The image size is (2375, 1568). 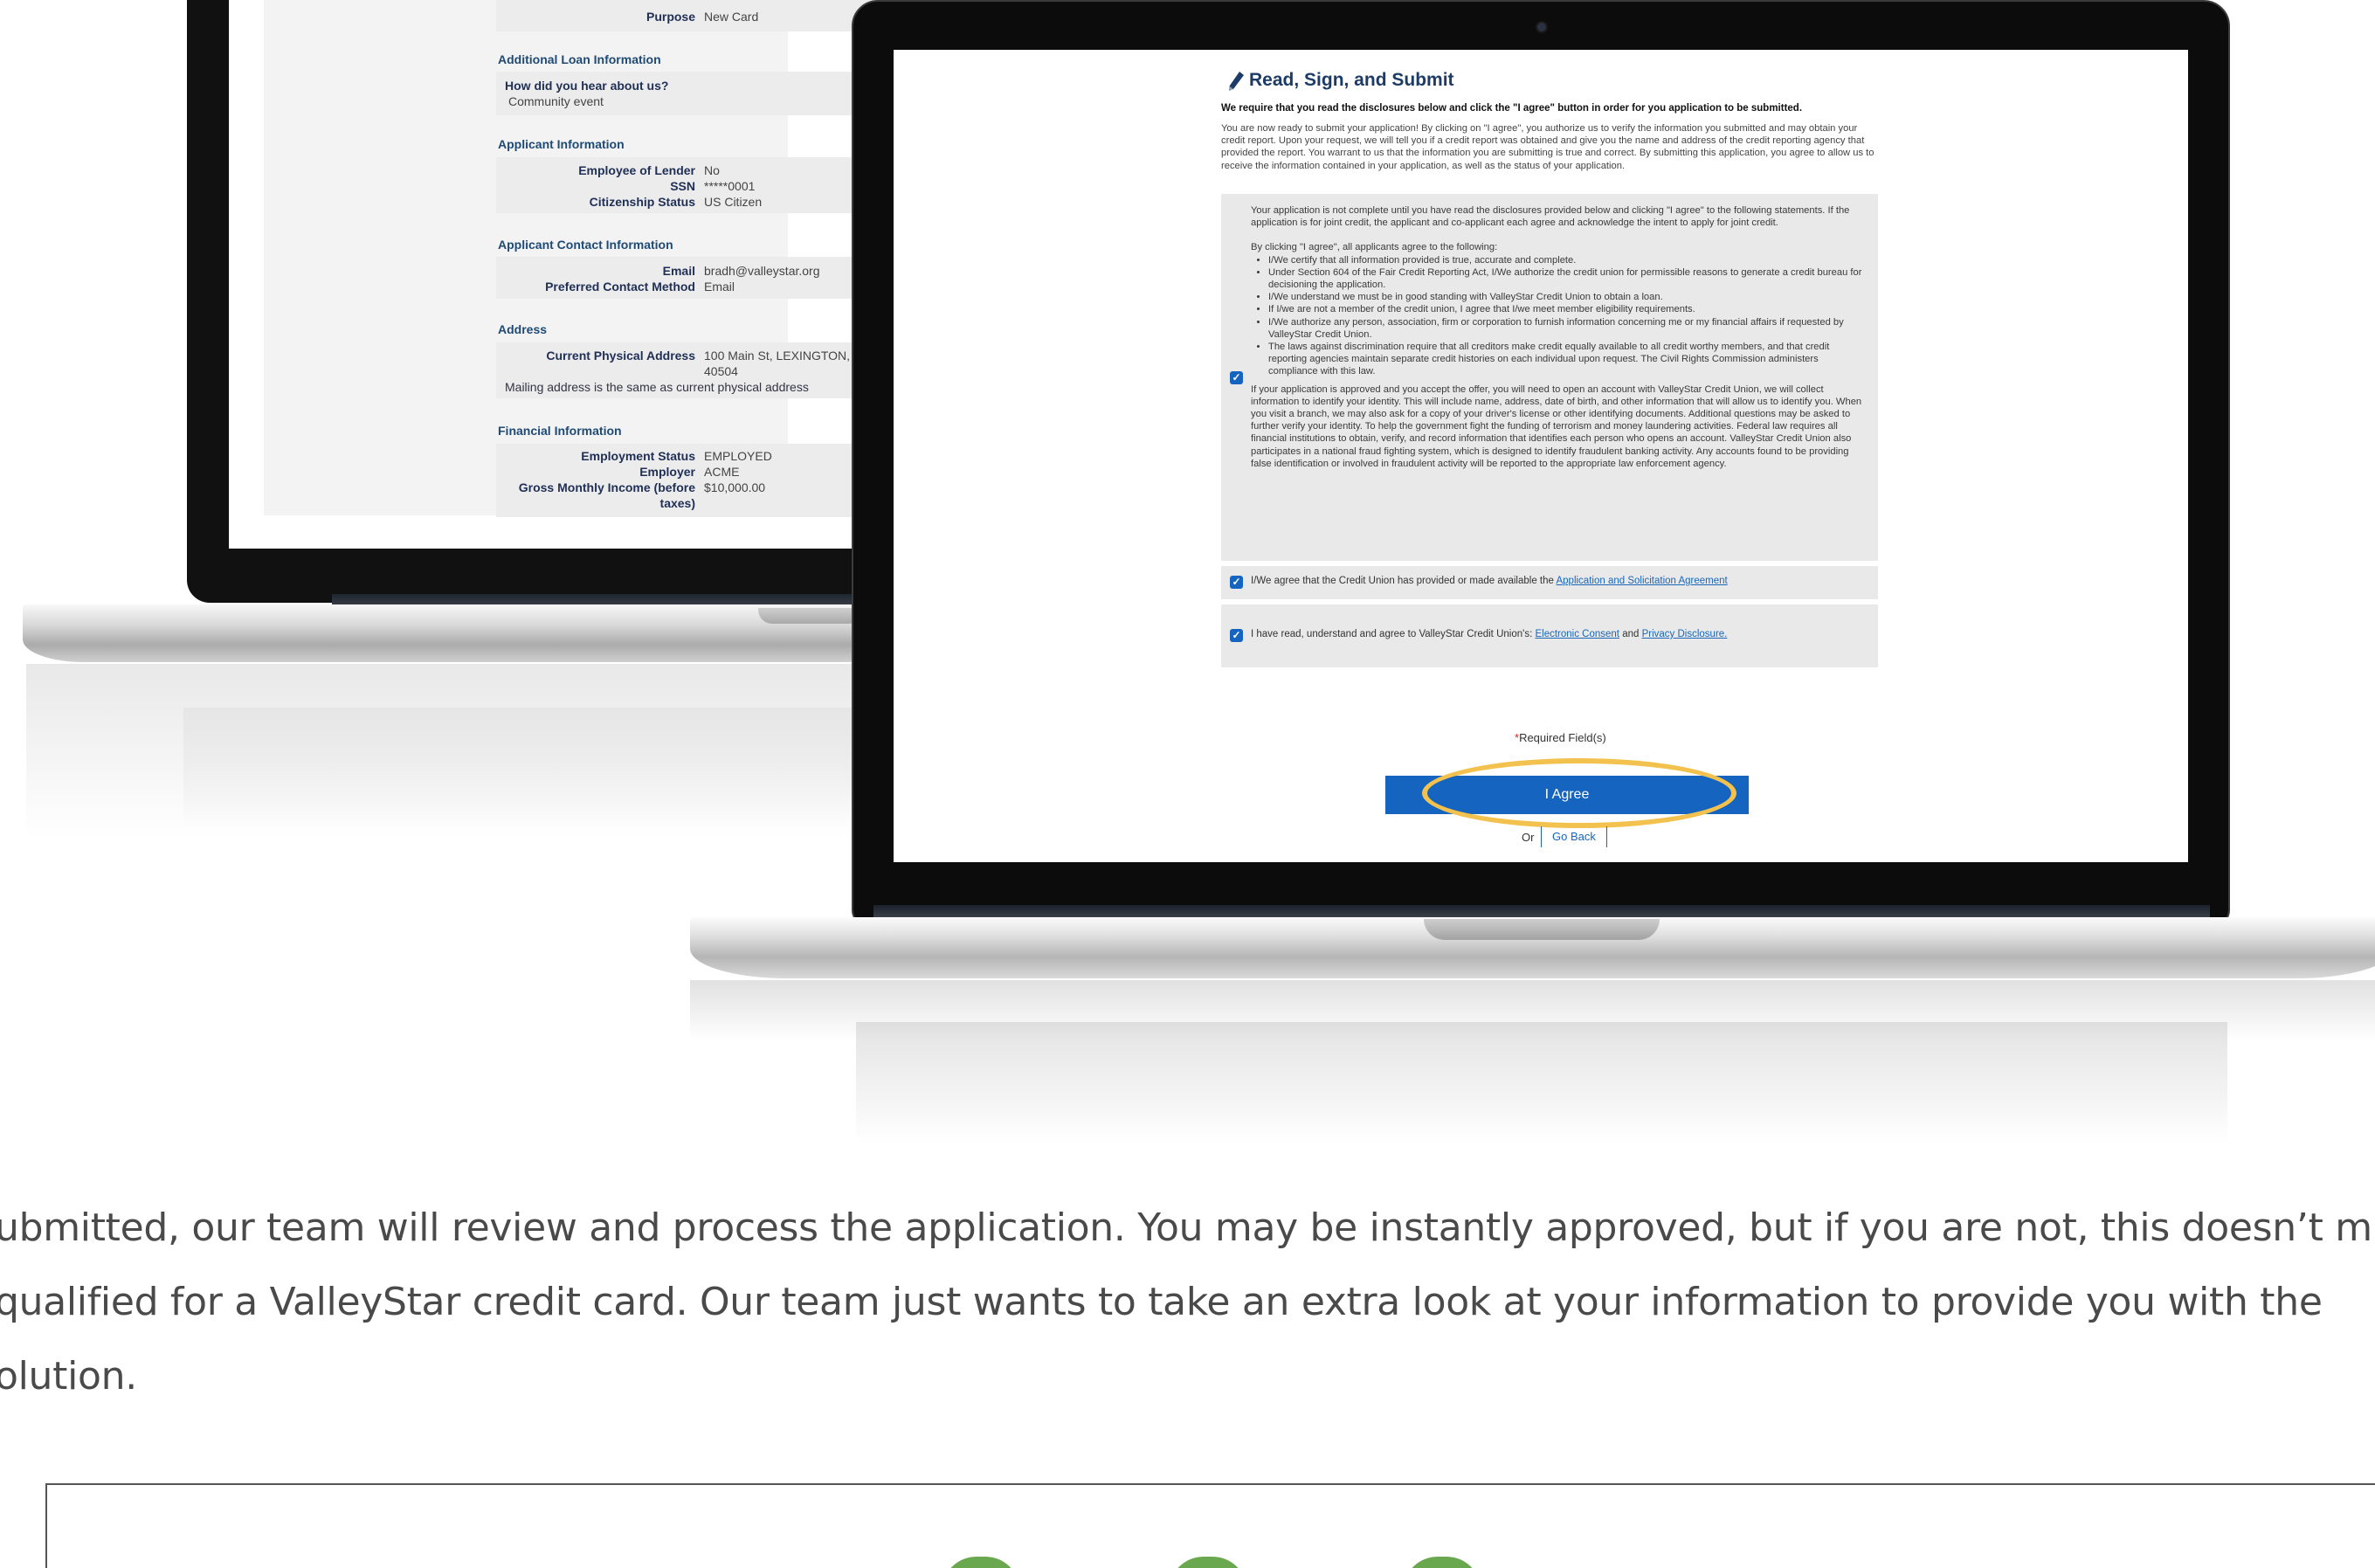 What do you see at coordinates (1685, 634) in the screenshot?
I see `privacy-disclosure-link: Privacy Disclosure.` at bounding box center [1685, 634].